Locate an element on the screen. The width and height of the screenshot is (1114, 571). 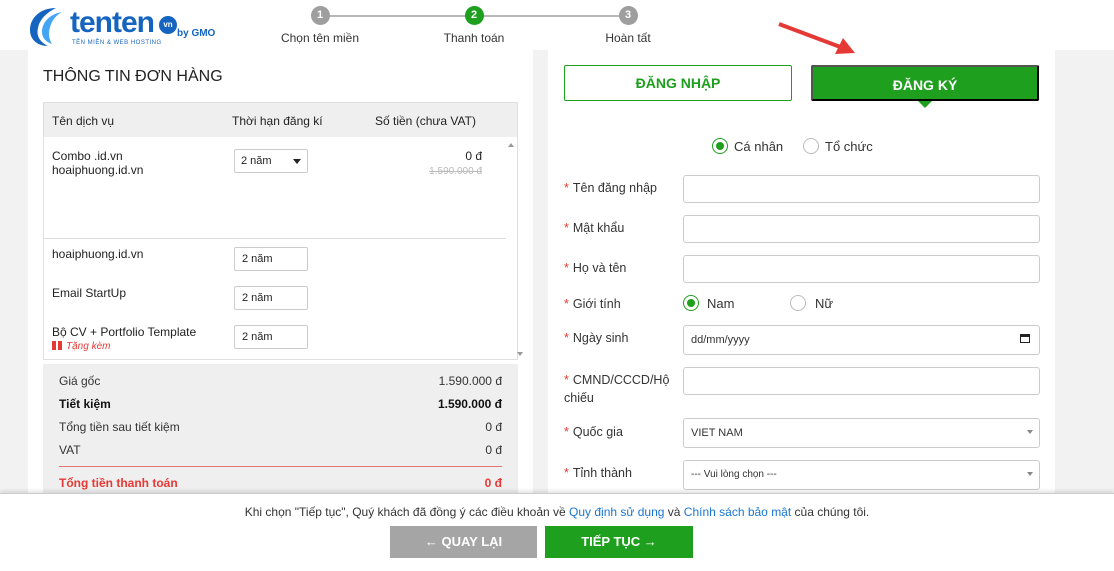
summary-label: Tổng tiền sau tiết kiệm is located at coordinates (119, 427).